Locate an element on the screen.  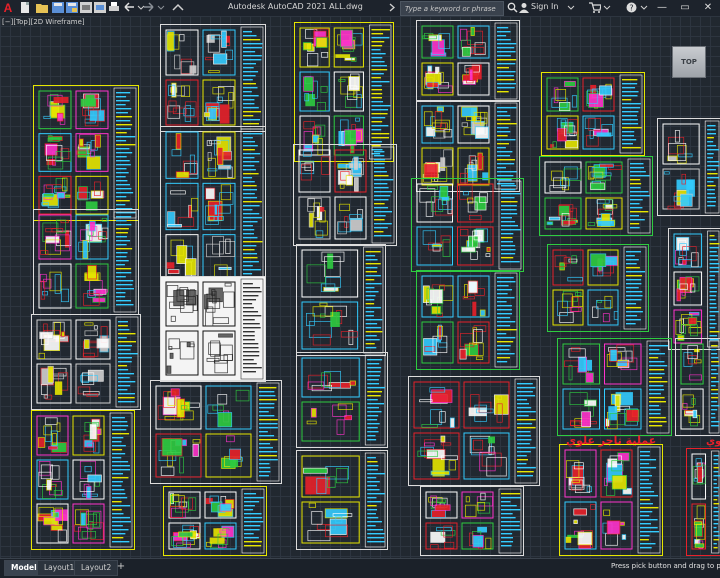
search-icon is located at coordinates (512, 9).